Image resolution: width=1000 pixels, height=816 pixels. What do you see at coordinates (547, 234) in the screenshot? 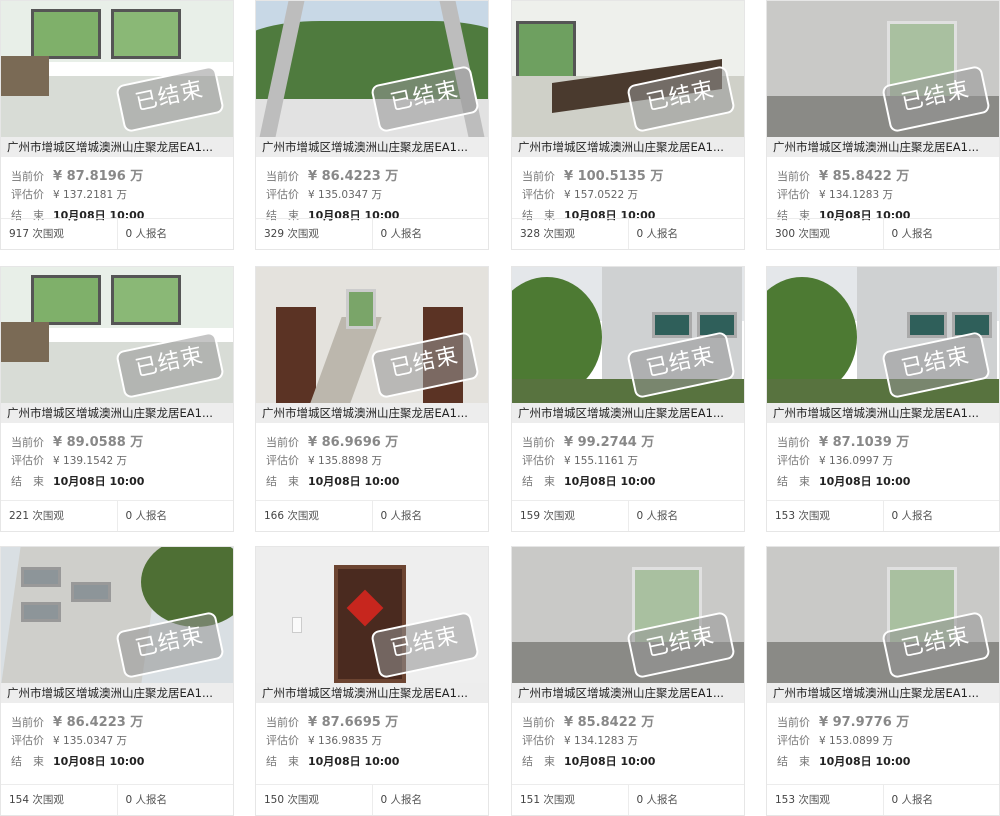
I see `views-count: 328 次围观` at bounding box center [547, 234].